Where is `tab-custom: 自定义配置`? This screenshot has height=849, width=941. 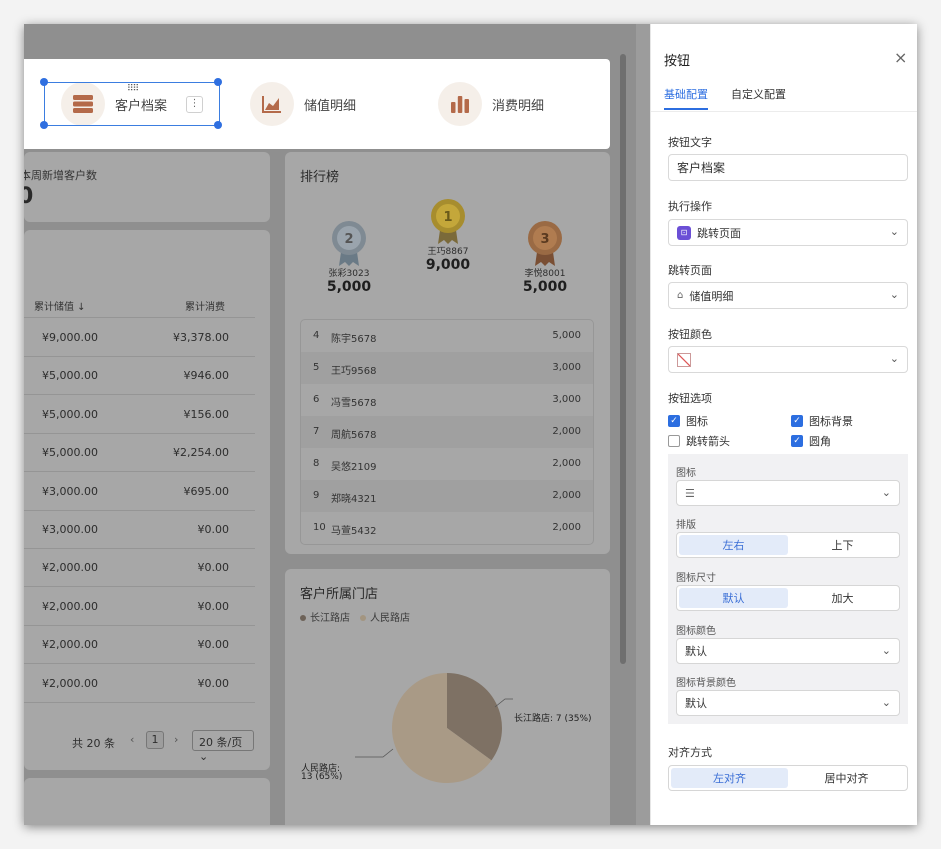 tab-custom: 自定义配置 is located at coordinates (758, 94).